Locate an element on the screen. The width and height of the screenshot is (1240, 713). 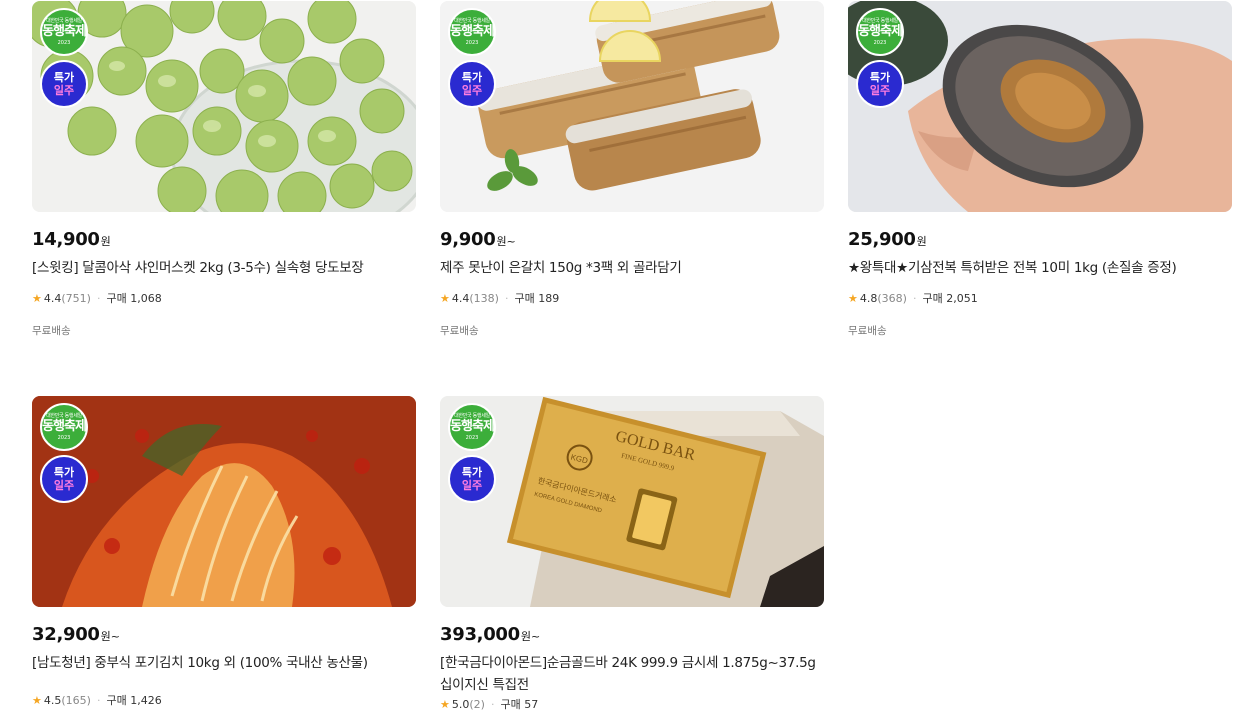
product-stats: ★ 4.5 (165) · 구매 1,426 is located at coordinates (224, 700).